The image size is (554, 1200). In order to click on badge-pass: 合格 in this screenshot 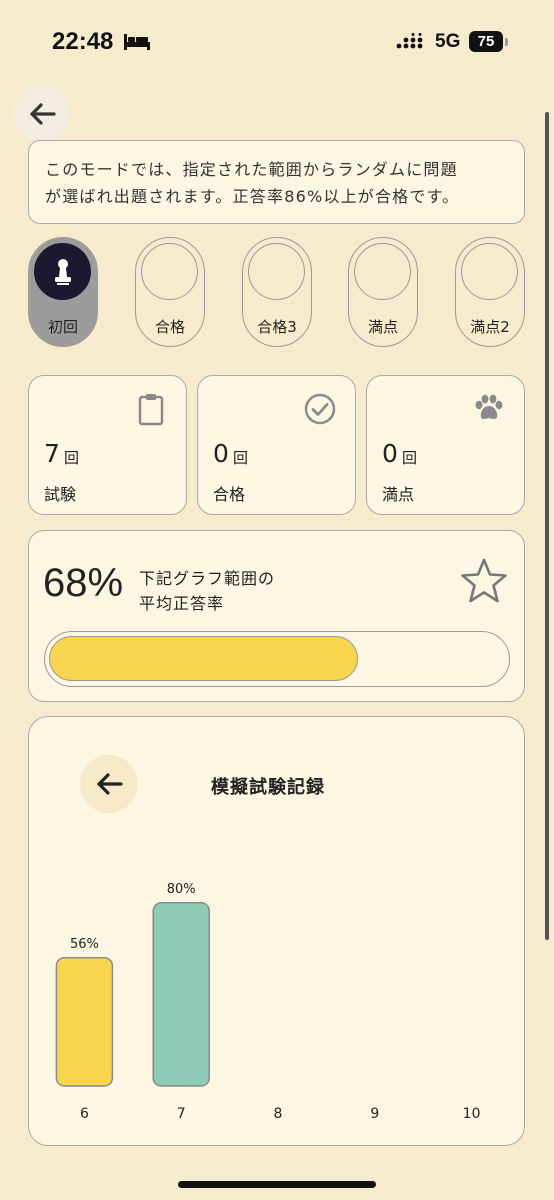, I will do `click(170, 292)`.